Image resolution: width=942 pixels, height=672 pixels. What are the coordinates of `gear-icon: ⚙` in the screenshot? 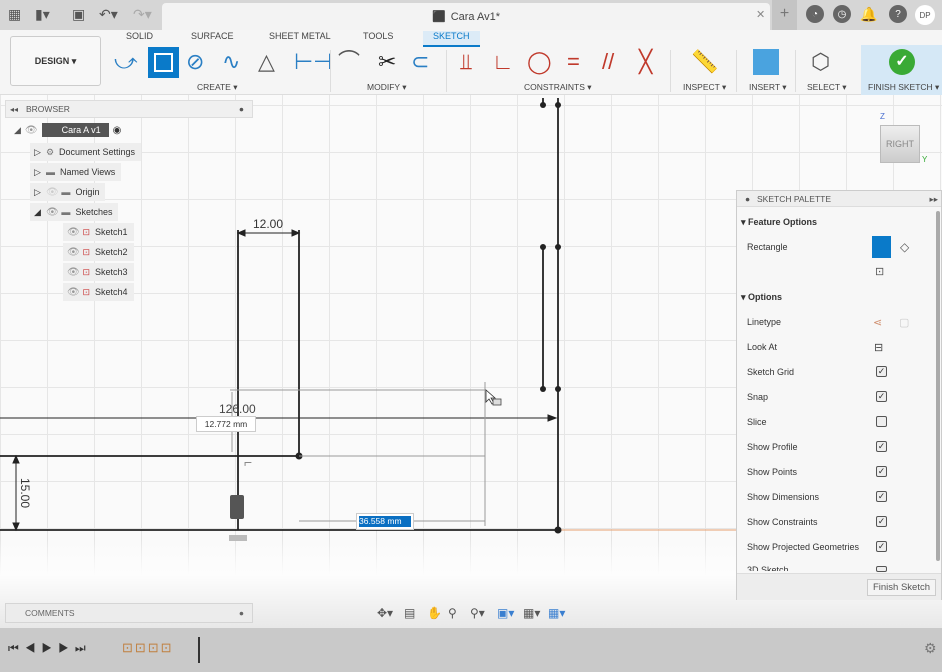 It's located at (52, 151).